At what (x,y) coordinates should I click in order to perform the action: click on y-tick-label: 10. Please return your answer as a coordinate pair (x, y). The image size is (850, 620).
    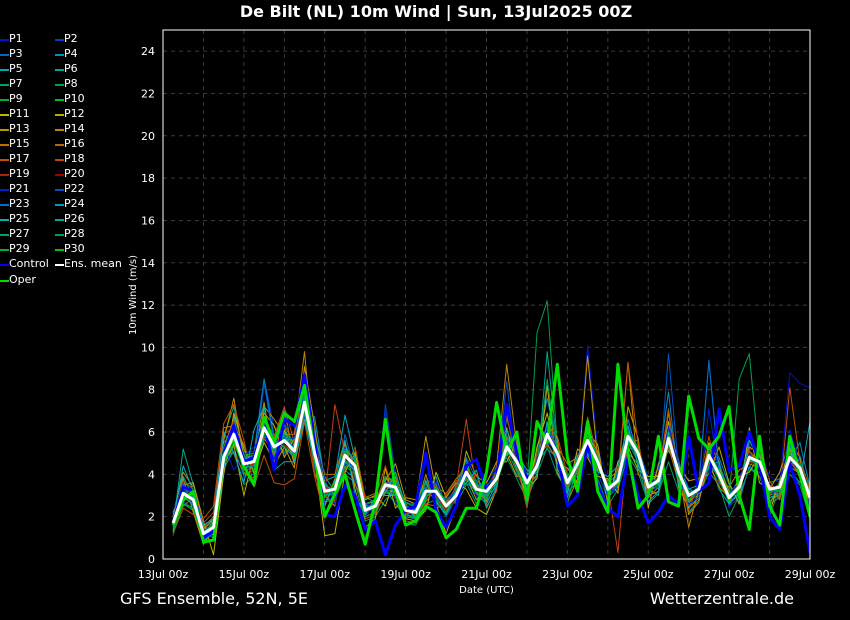
    Looking at the image, I should click on (148, 347).